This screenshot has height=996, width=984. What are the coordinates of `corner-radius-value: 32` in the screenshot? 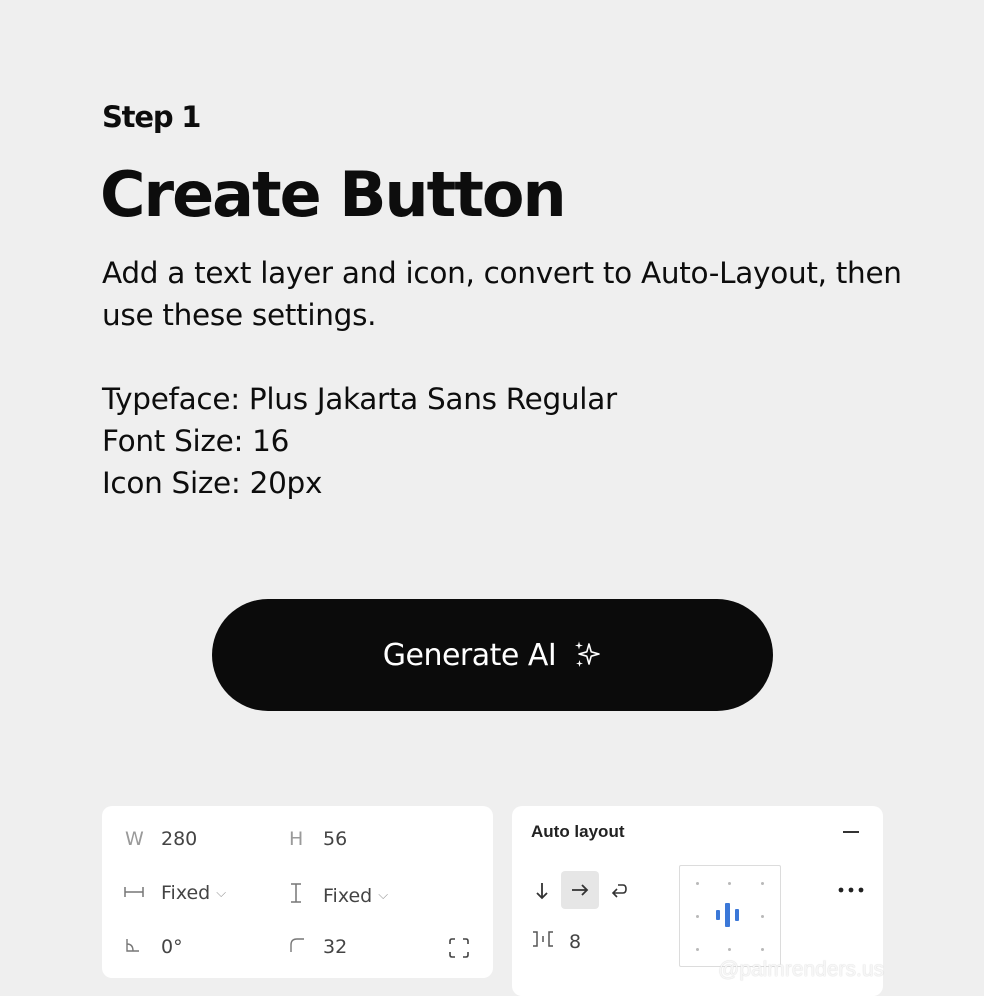 It's located at (335, 947).